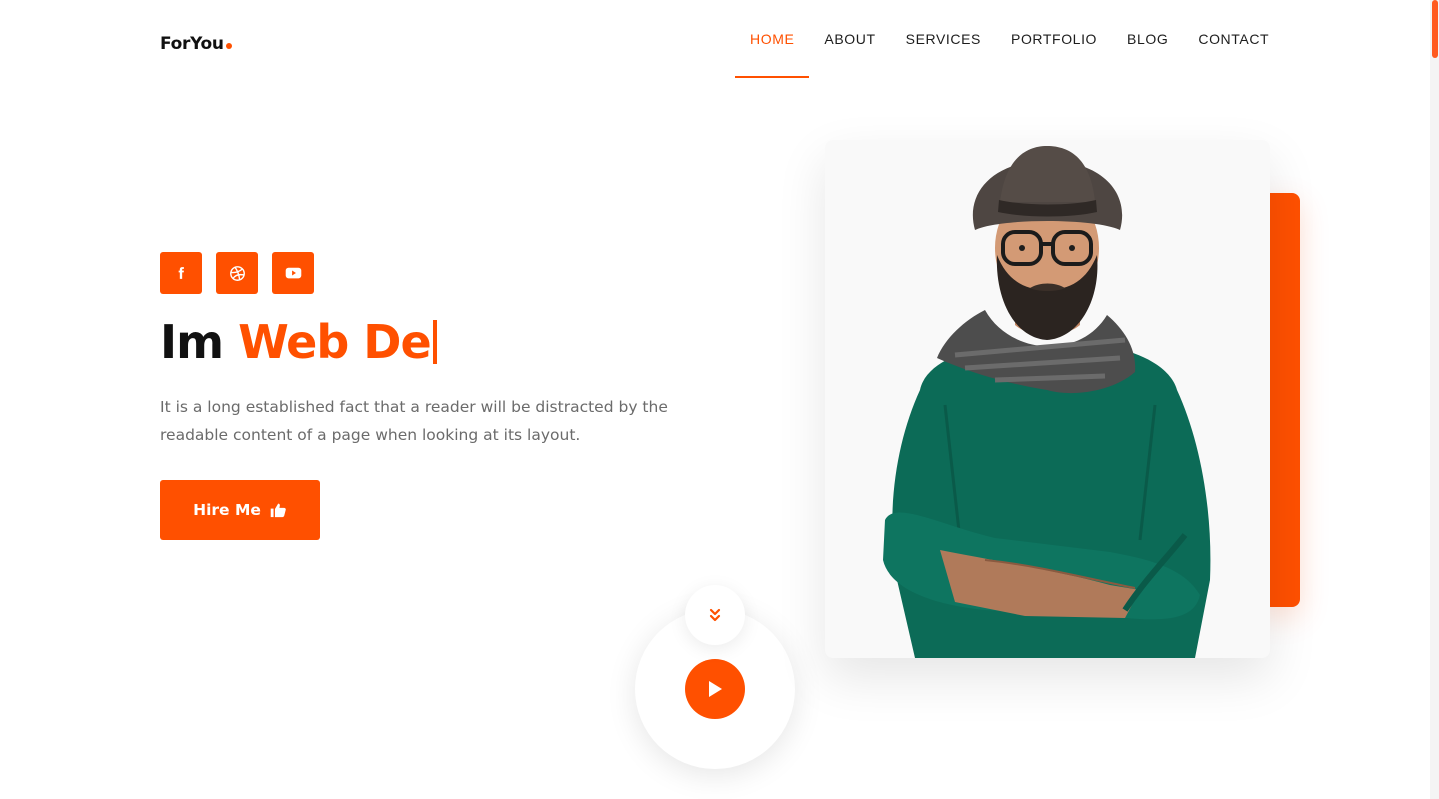 Image resolution: width=1439 pixels, height=799 pixels. I want to click on hire-me-label: Hire Me, so click(227, 510).